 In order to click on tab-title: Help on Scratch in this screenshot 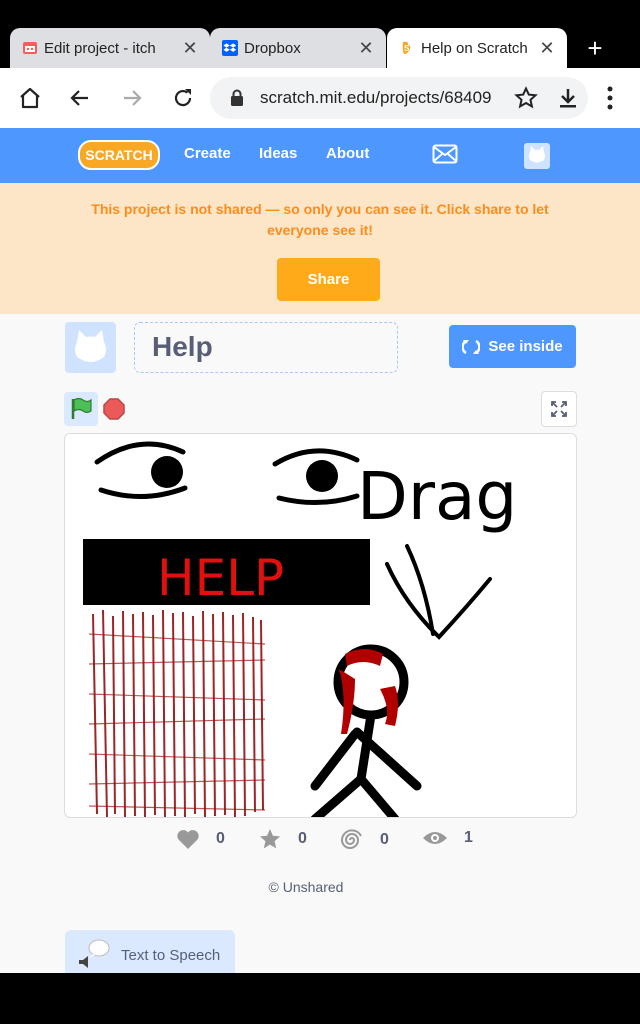, I will do `click(474, 48)`.